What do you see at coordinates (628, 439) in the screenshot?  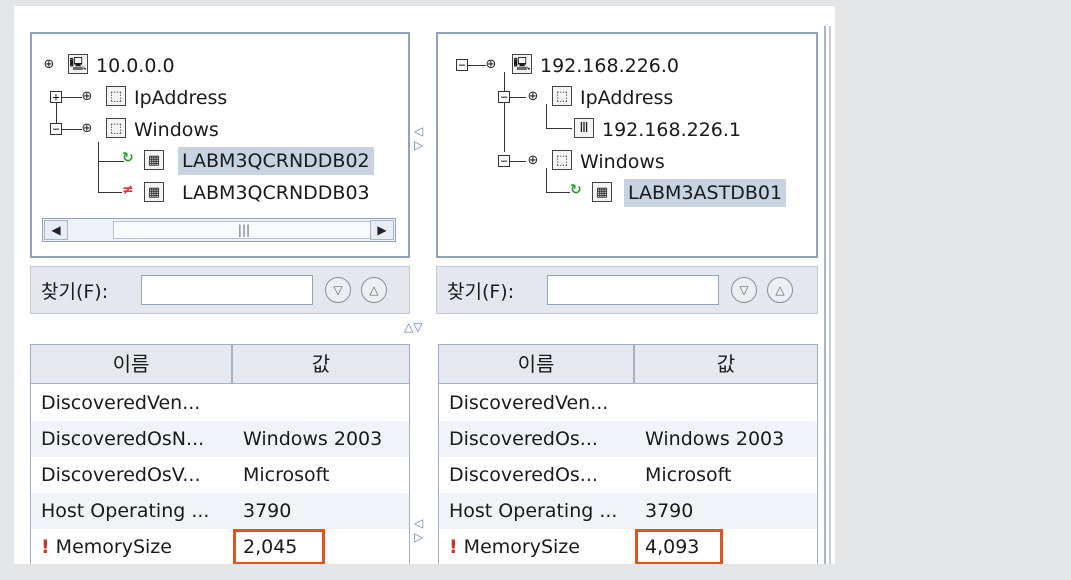 I see `table-row: DiscoveredOs... Windows 2003` at bounding box center [628, 439].